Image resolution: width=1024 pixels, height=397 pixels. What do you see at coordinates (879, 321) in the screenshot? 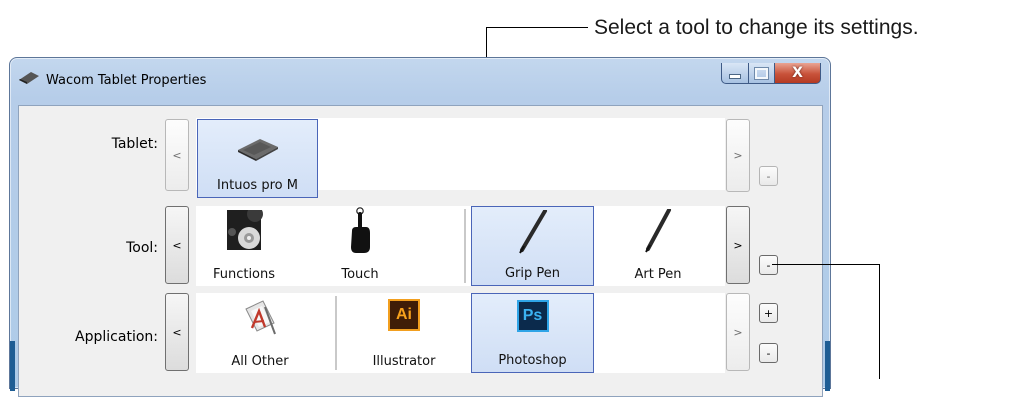
I see `callout-leader-vertical-right` at bounding box center [879, 321].